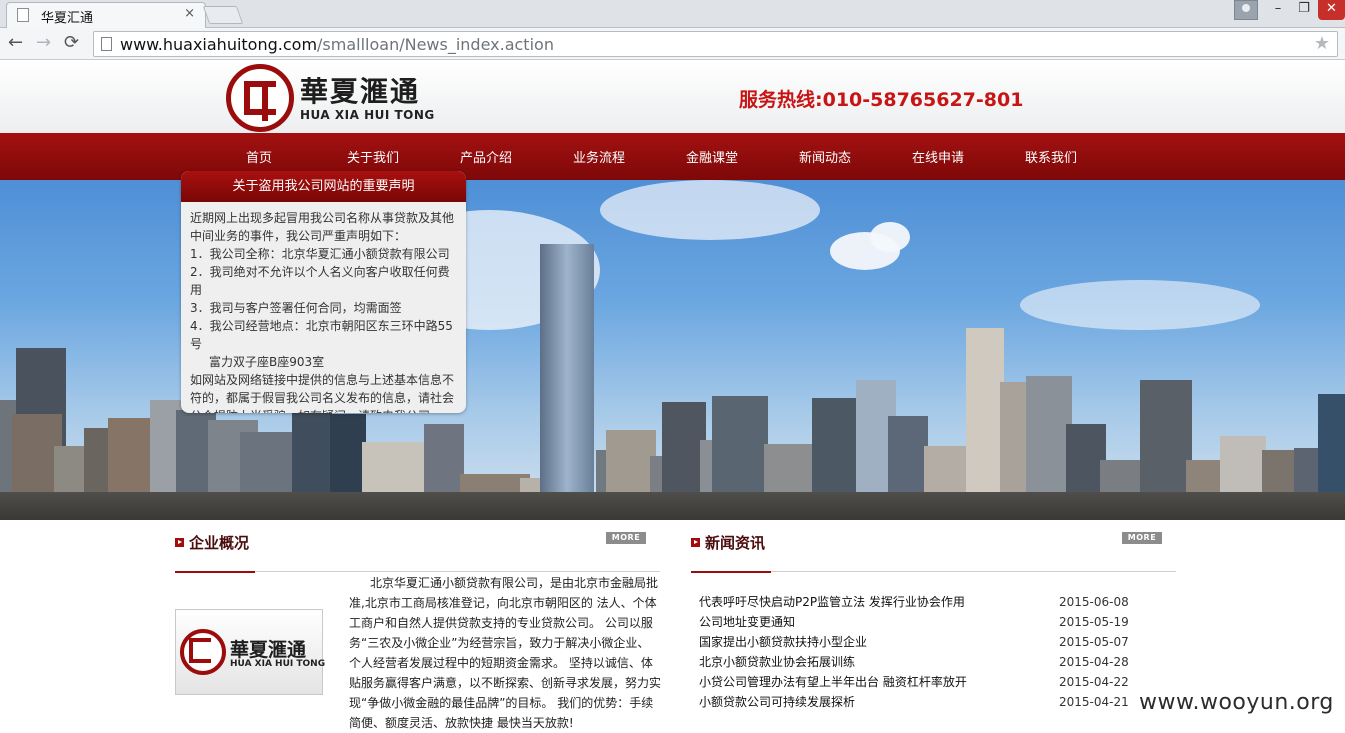  I want to click on nav-about-us: 关于我们, so click(373, 156).